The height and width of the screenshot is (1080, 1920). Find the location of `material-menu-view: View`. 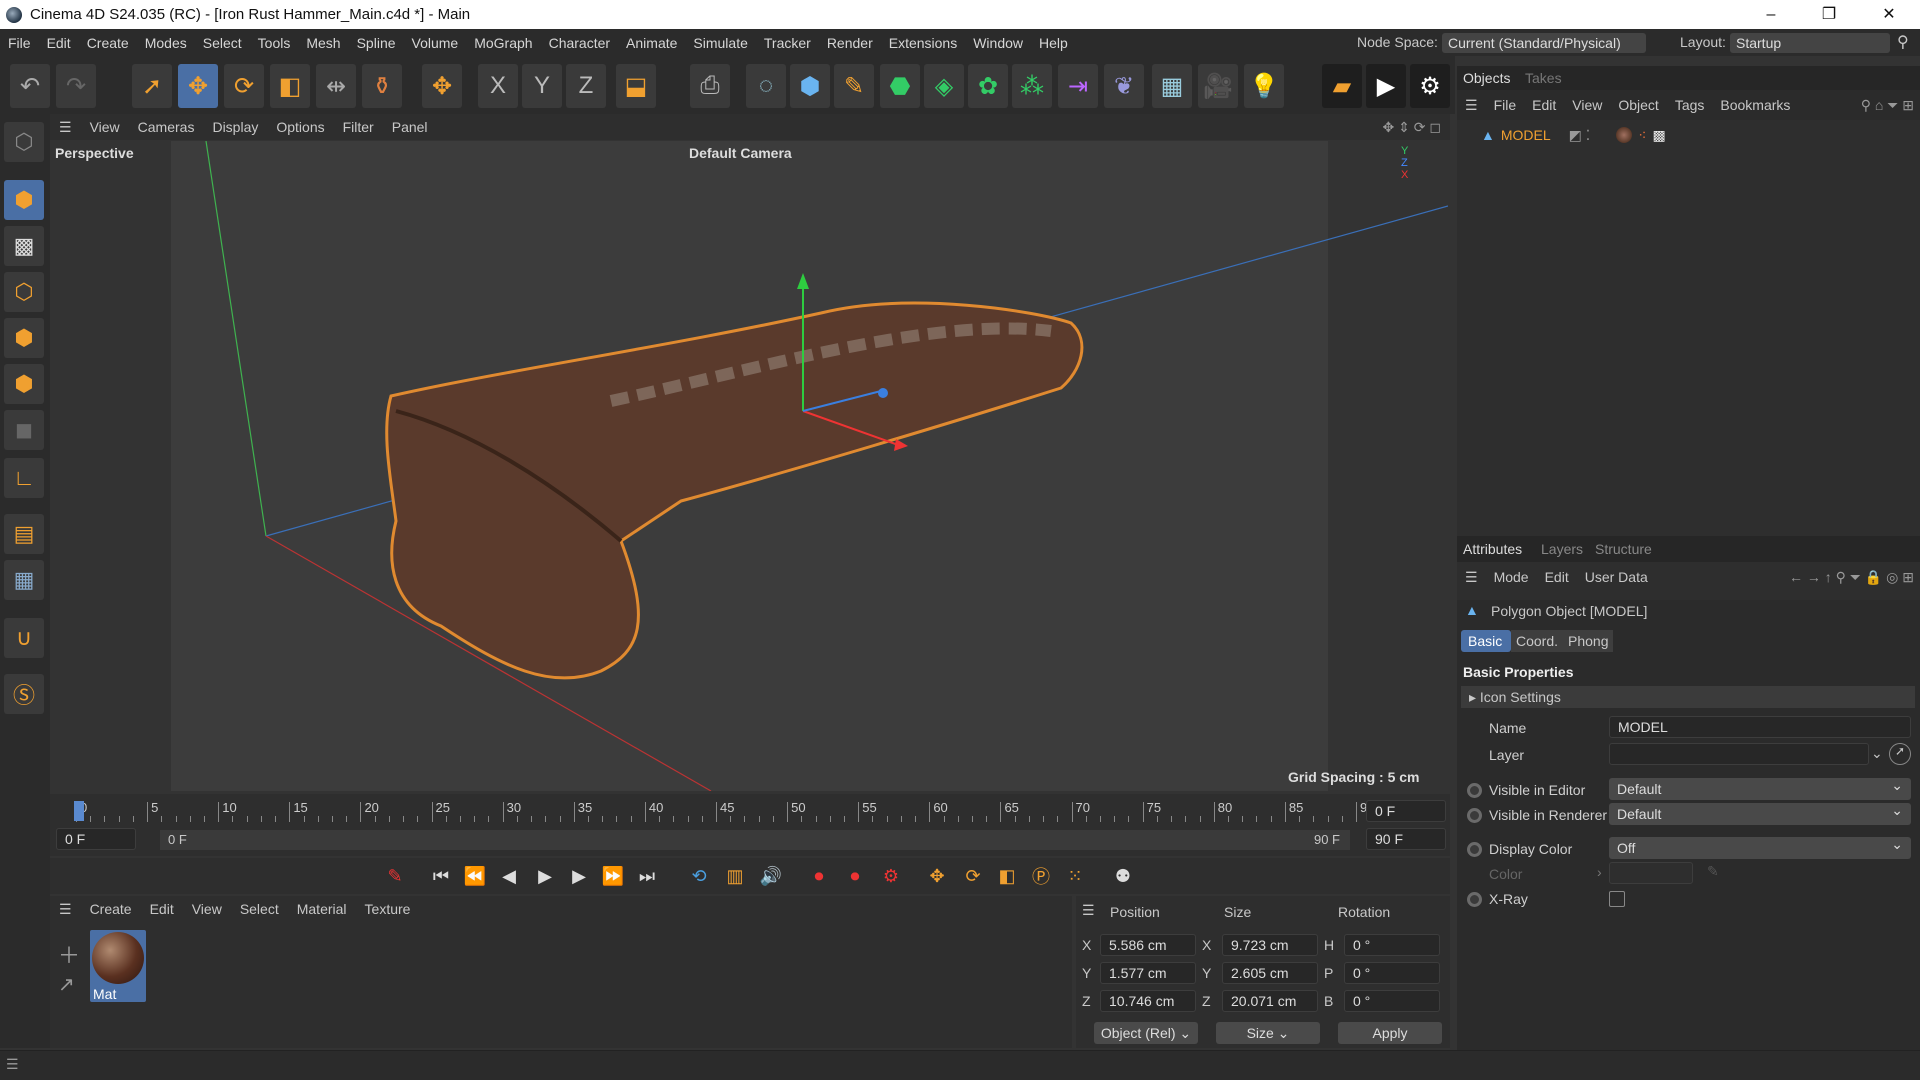

material-menu-view: View is located at coordinates (207, 909).